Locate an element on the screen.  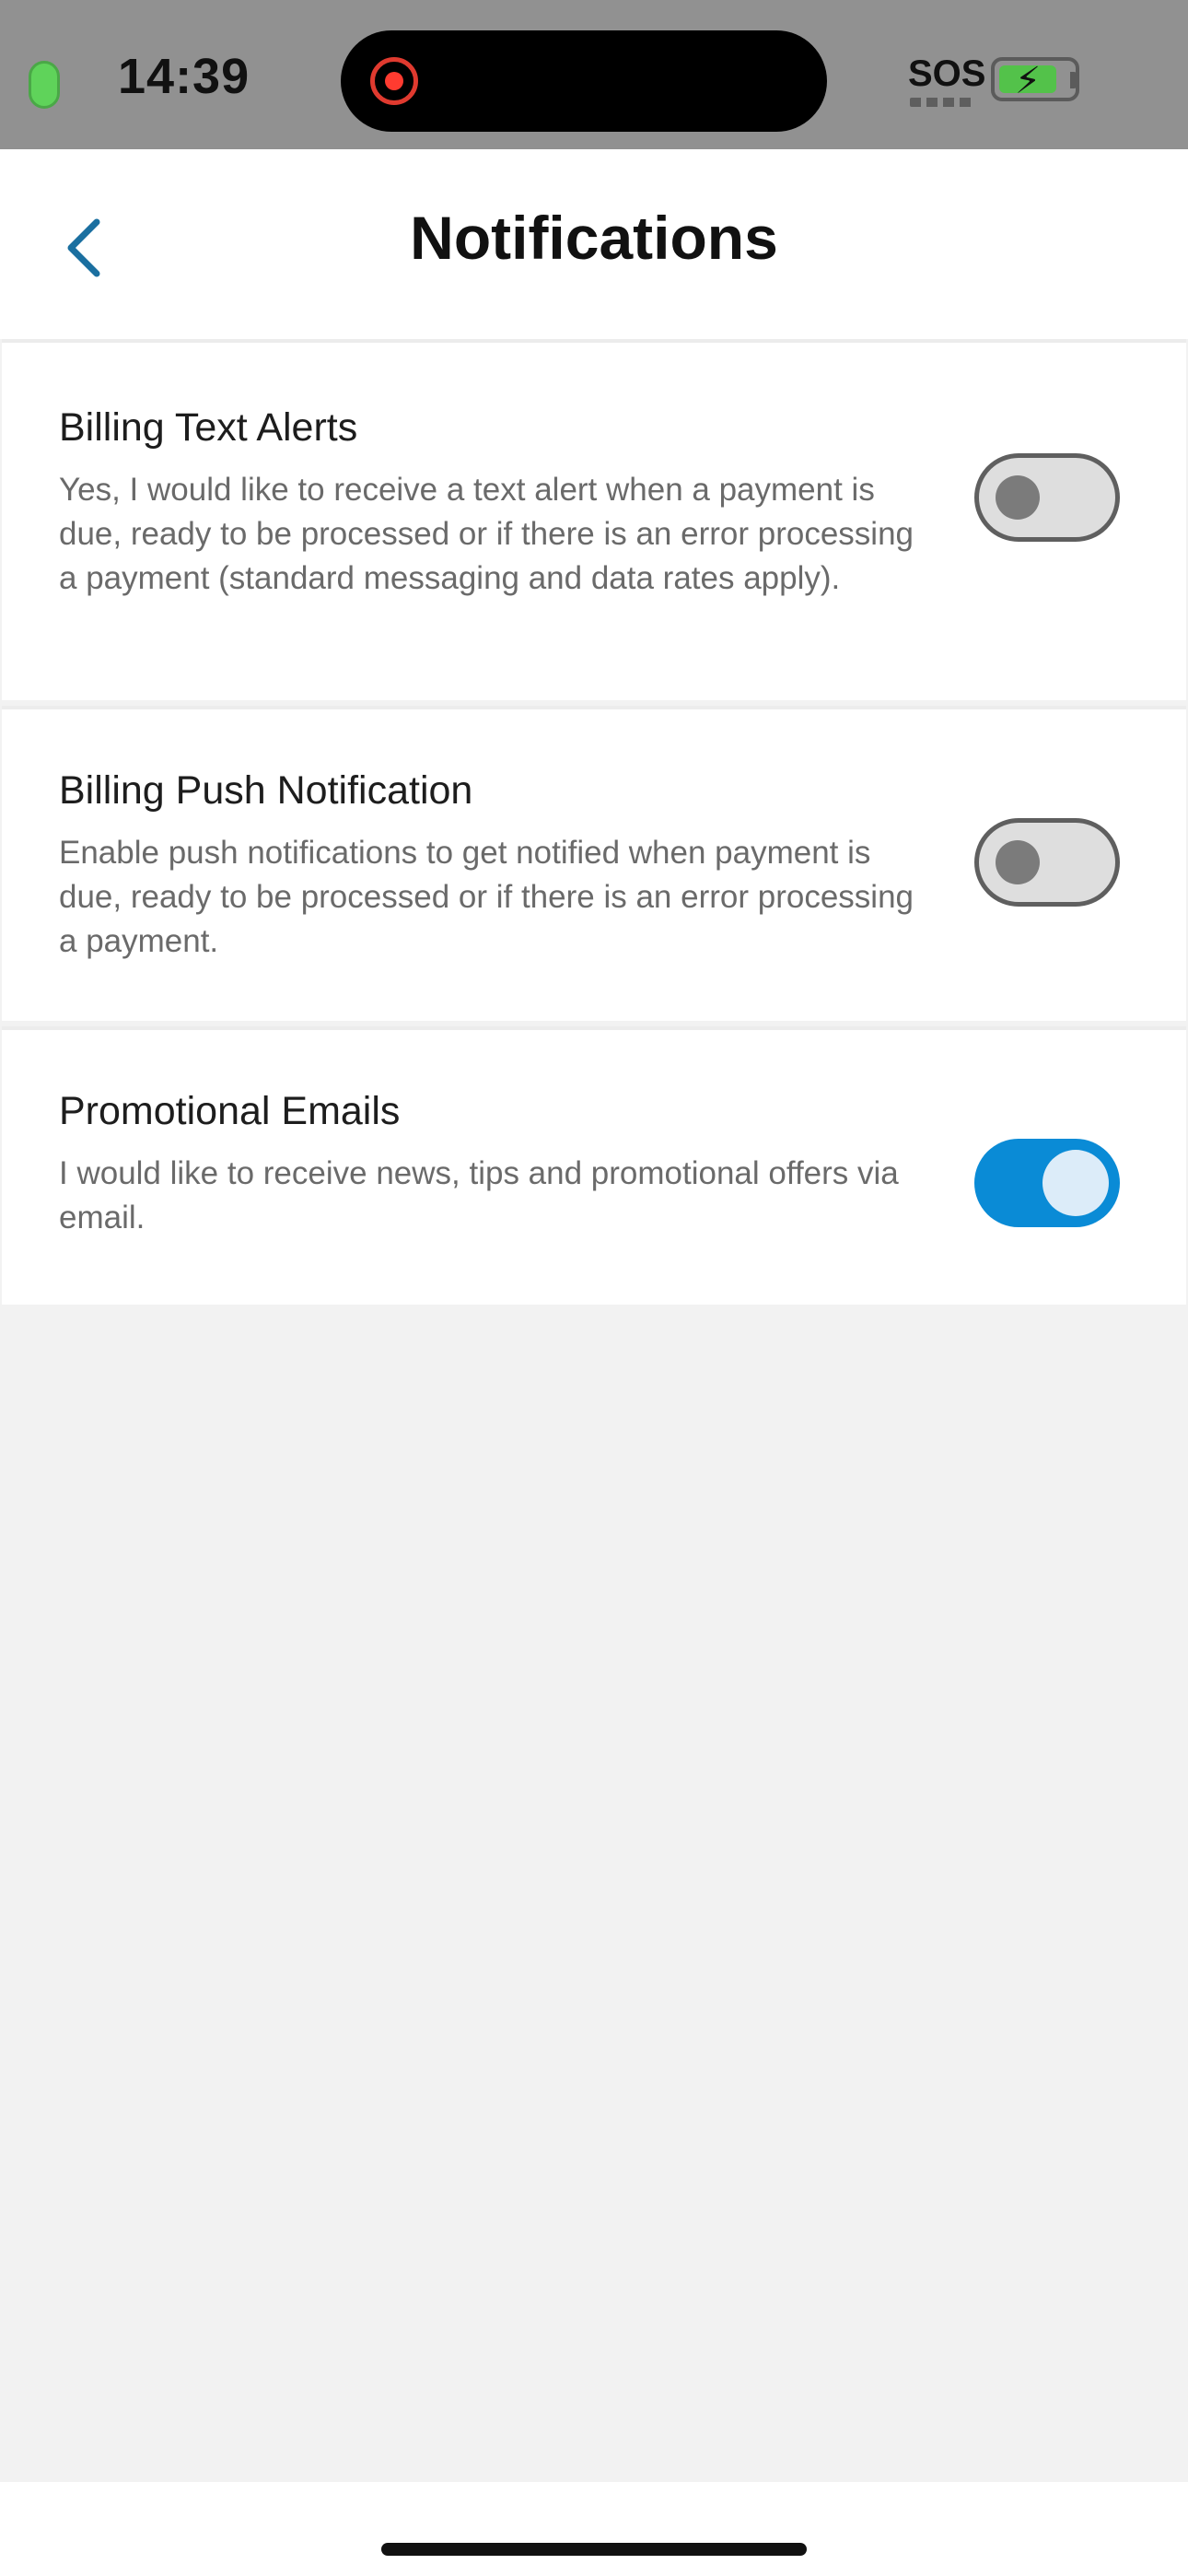
dynamic-island is located at coordinates (584, 81).